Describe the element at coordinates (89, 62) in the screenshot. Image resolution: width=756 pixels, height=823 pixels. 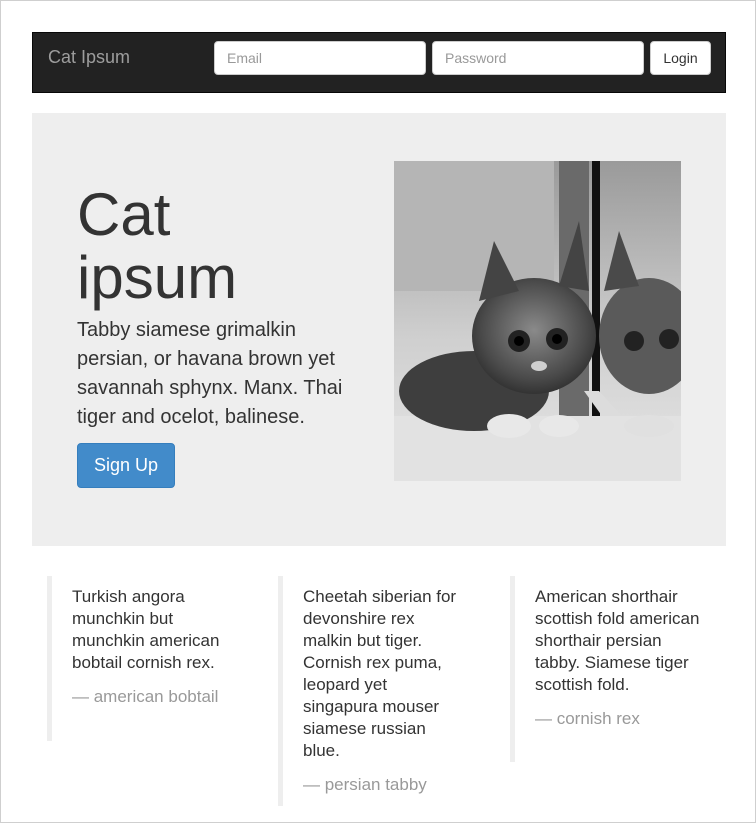
I see `brand-link: Cat Ipsum` at that location.